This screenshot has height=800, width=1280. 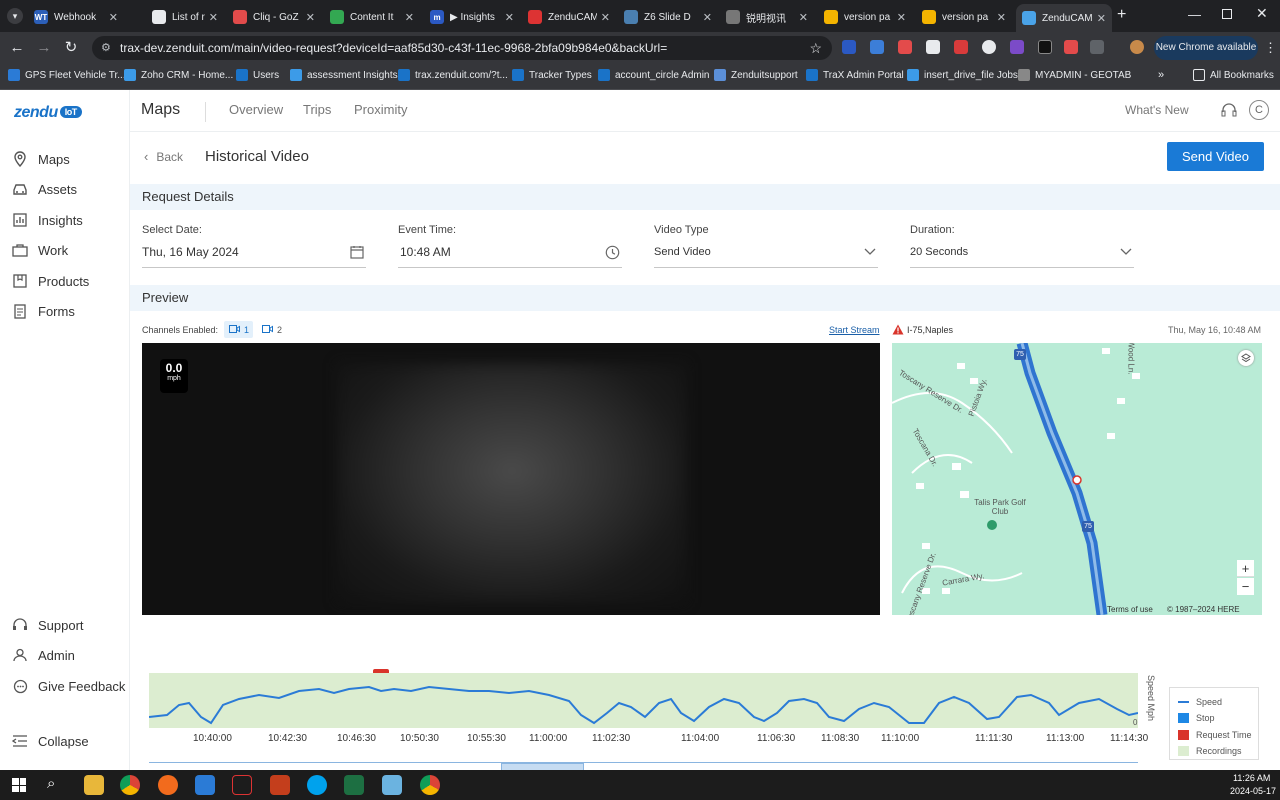 What do you see at coordinates (272, 329) in the screenshot?
I see `channel-2-toggle: 2` at bounding box center [272, 329].